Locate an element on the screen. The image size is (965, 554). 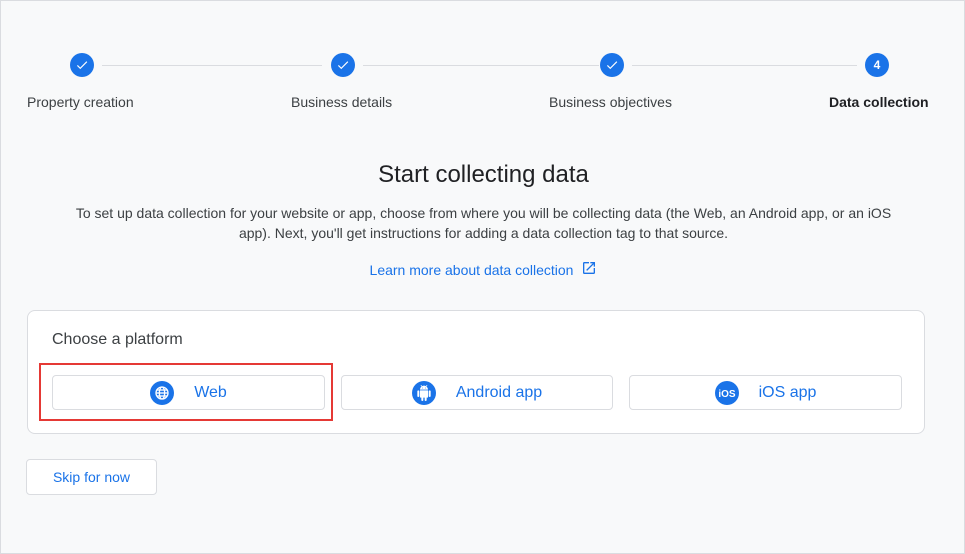
android-platform-button: Android app is located at coordinates (477, 392).